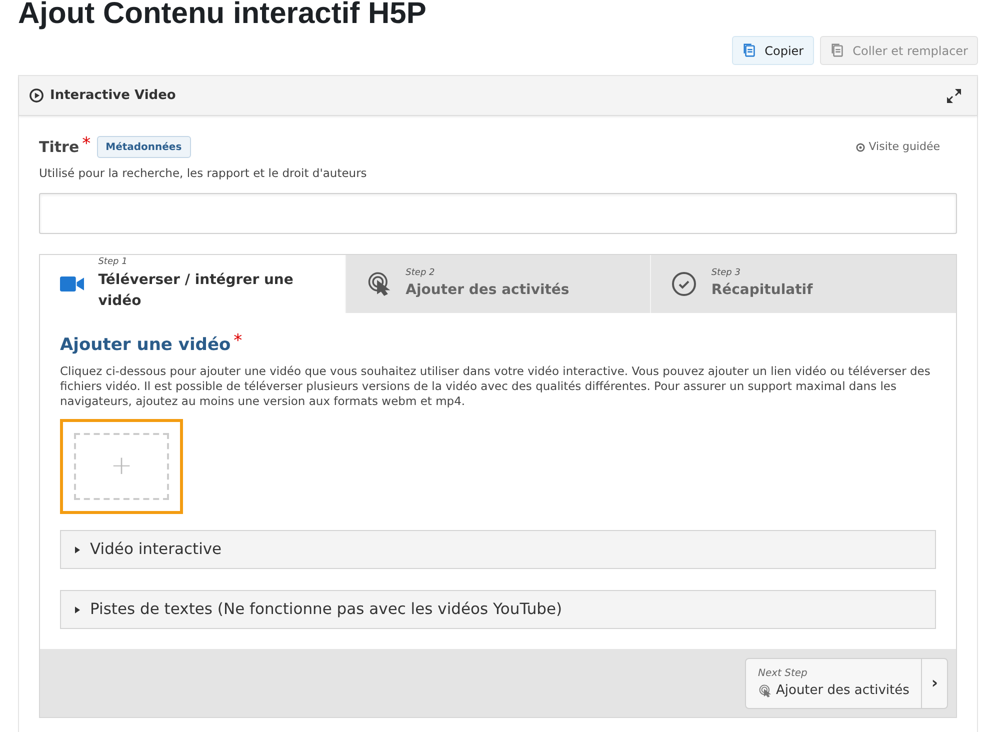 Image resolution: width=996 pixels, height=732 pixels. Describe the element at coordinates (684, 283) in the screenshot. I see `check-circle-icon` at that location.